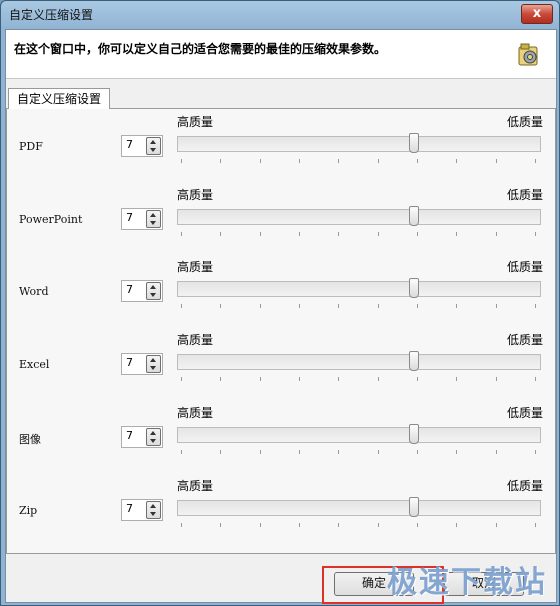 This screenshot has height=606, width=560. Describe the element at coordinates (34, 291) in the screenshot. I see `row-label: Word` at that location.